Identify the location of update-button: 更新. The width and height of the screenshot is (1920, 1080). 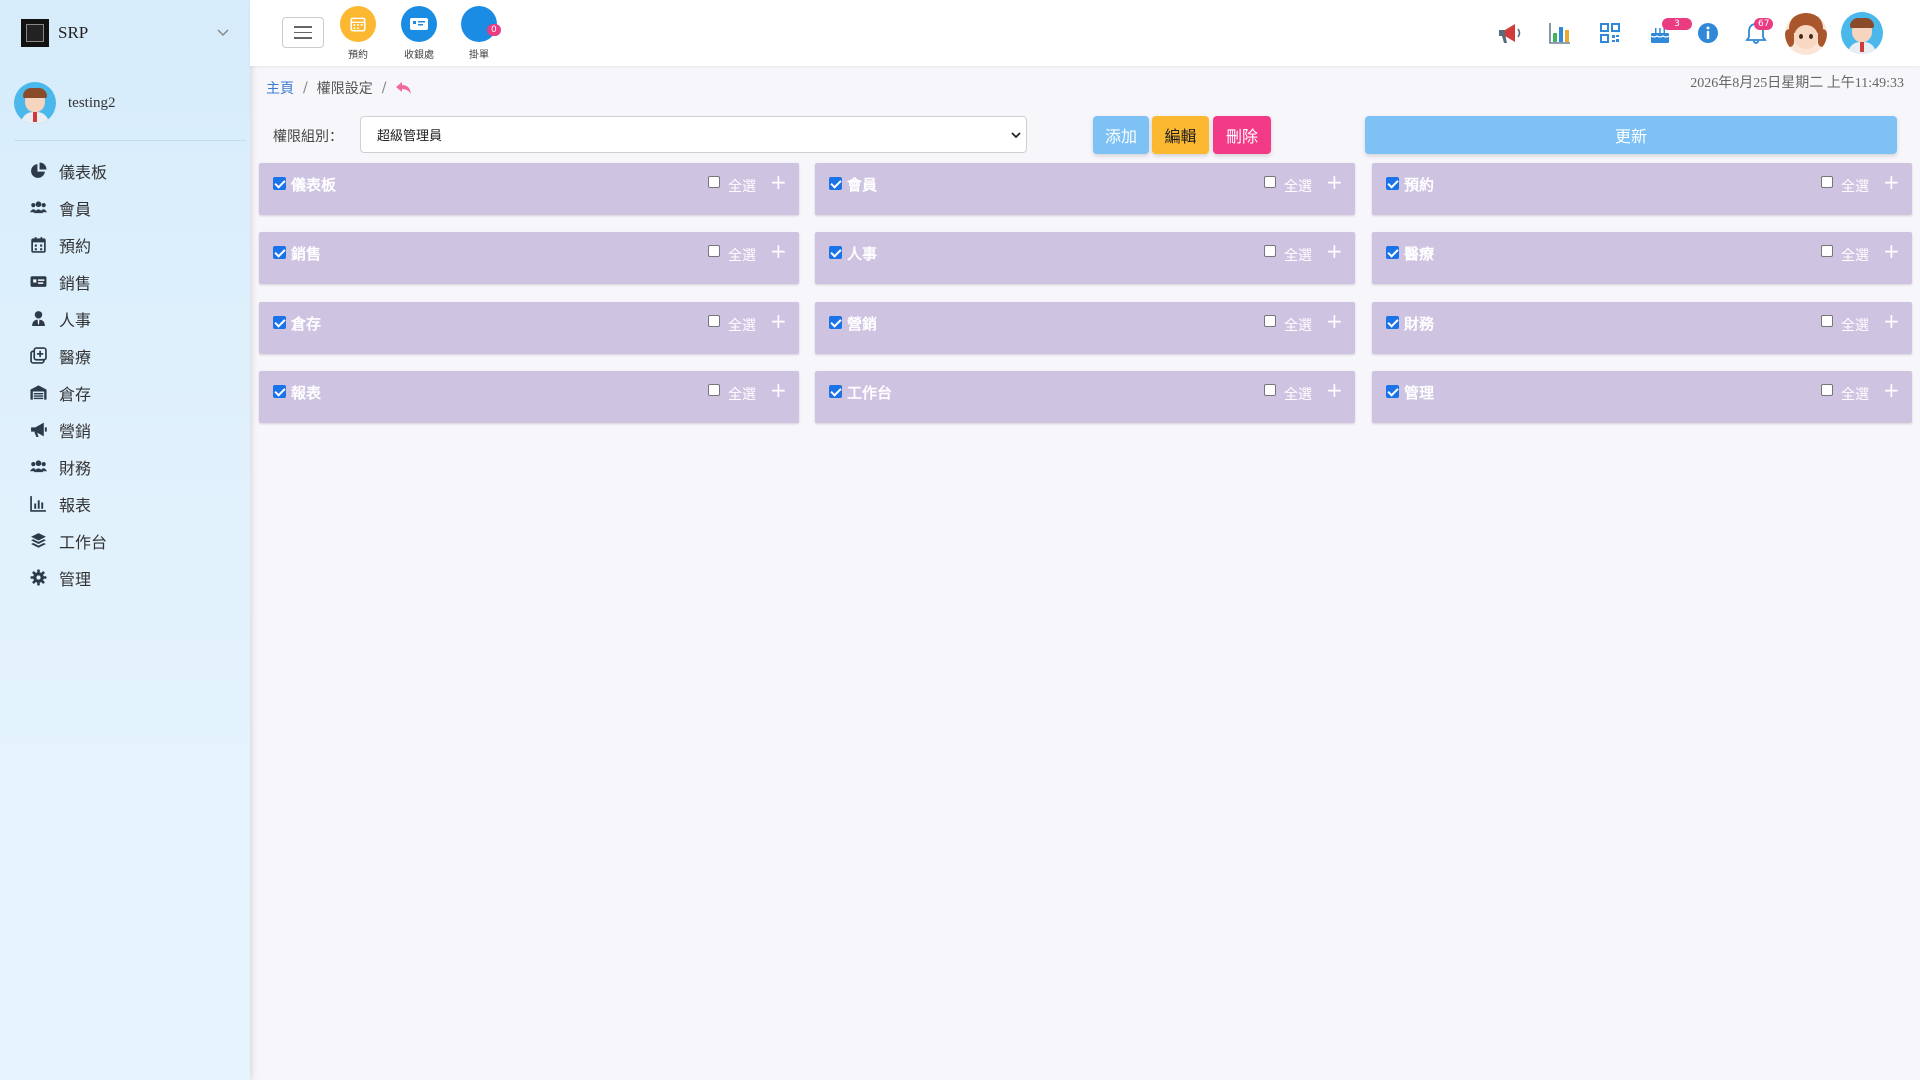
(1631, 135).